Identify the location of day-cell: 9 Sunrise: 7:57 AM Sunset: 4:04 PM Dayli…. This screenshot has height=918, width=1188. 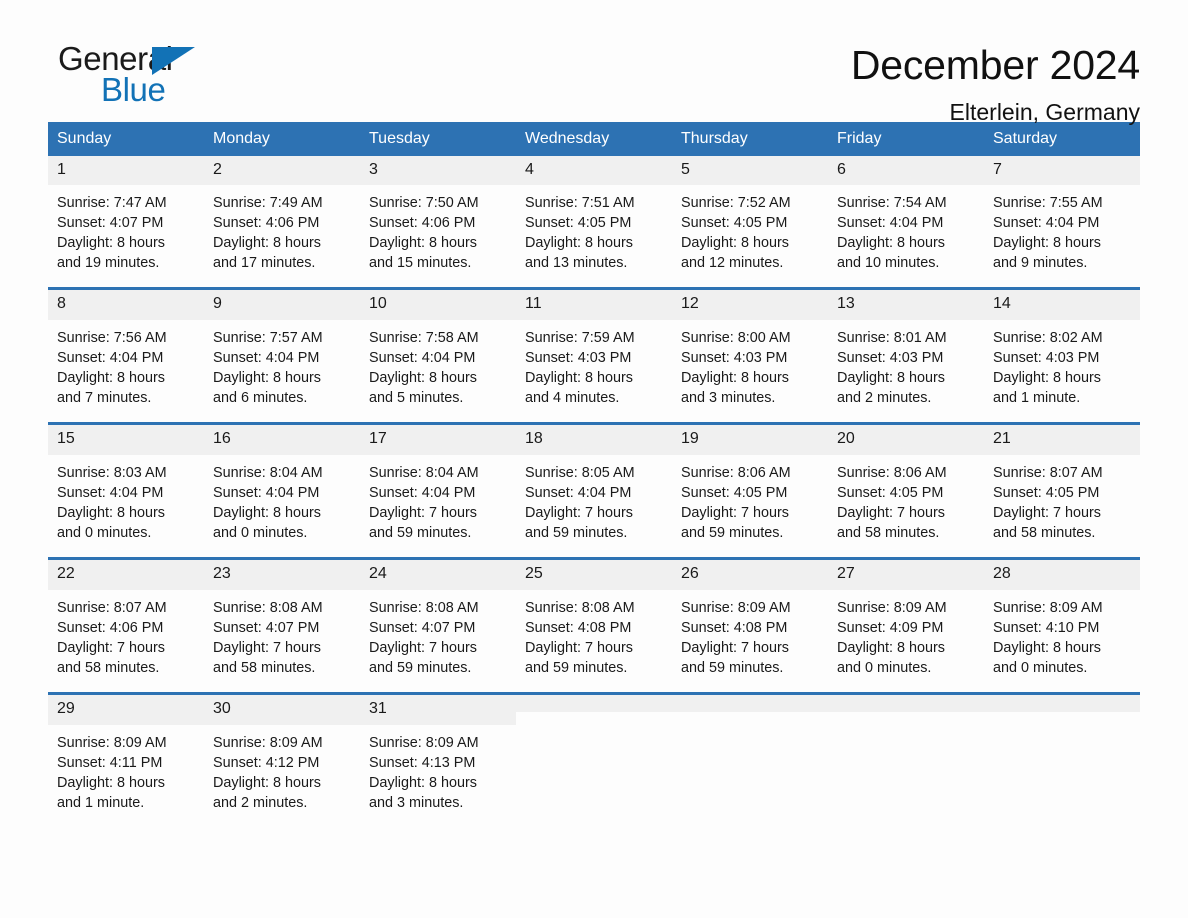
(282, 355).